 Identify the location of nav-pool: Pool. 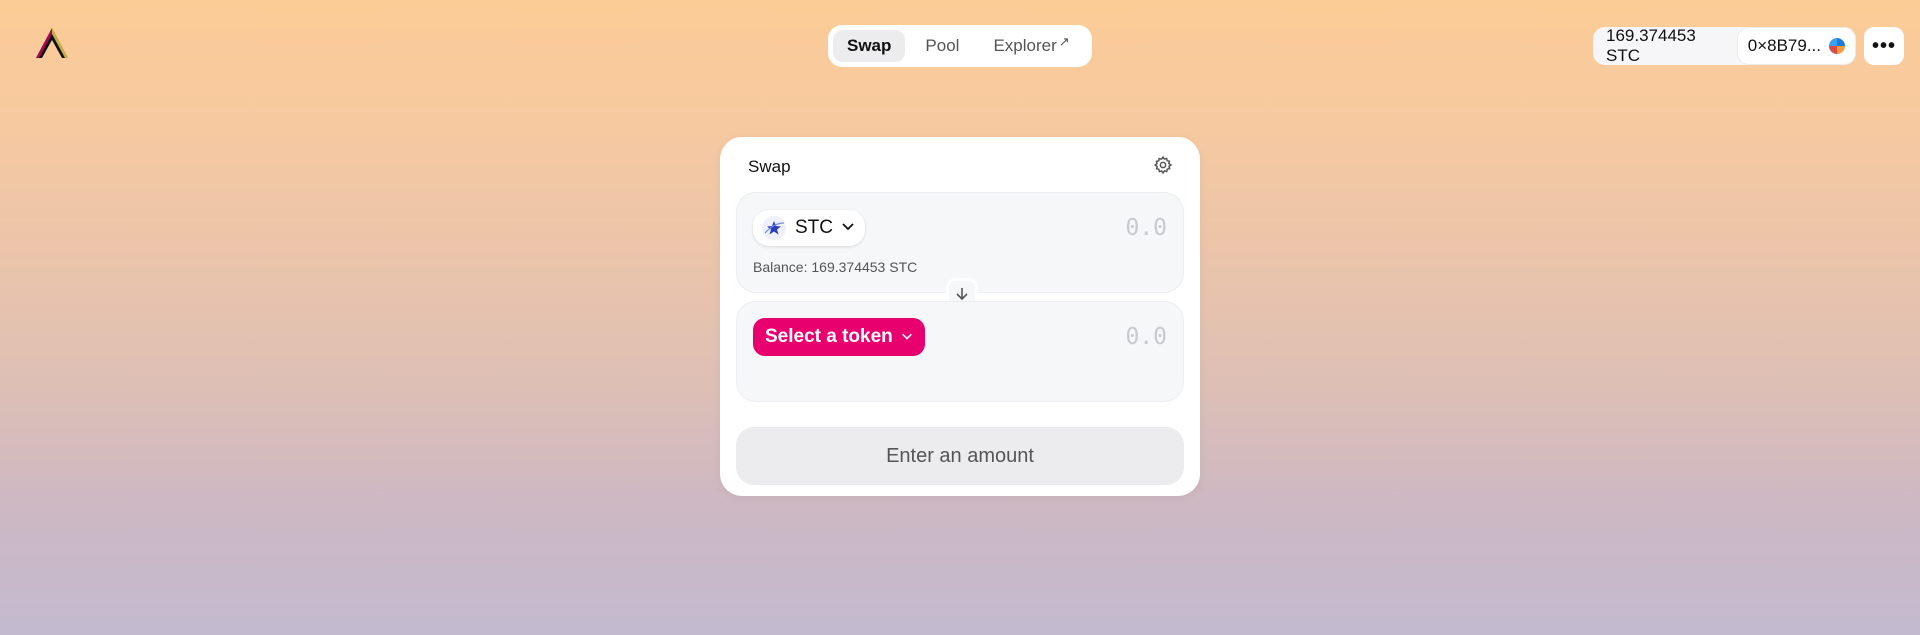
(942, 46).